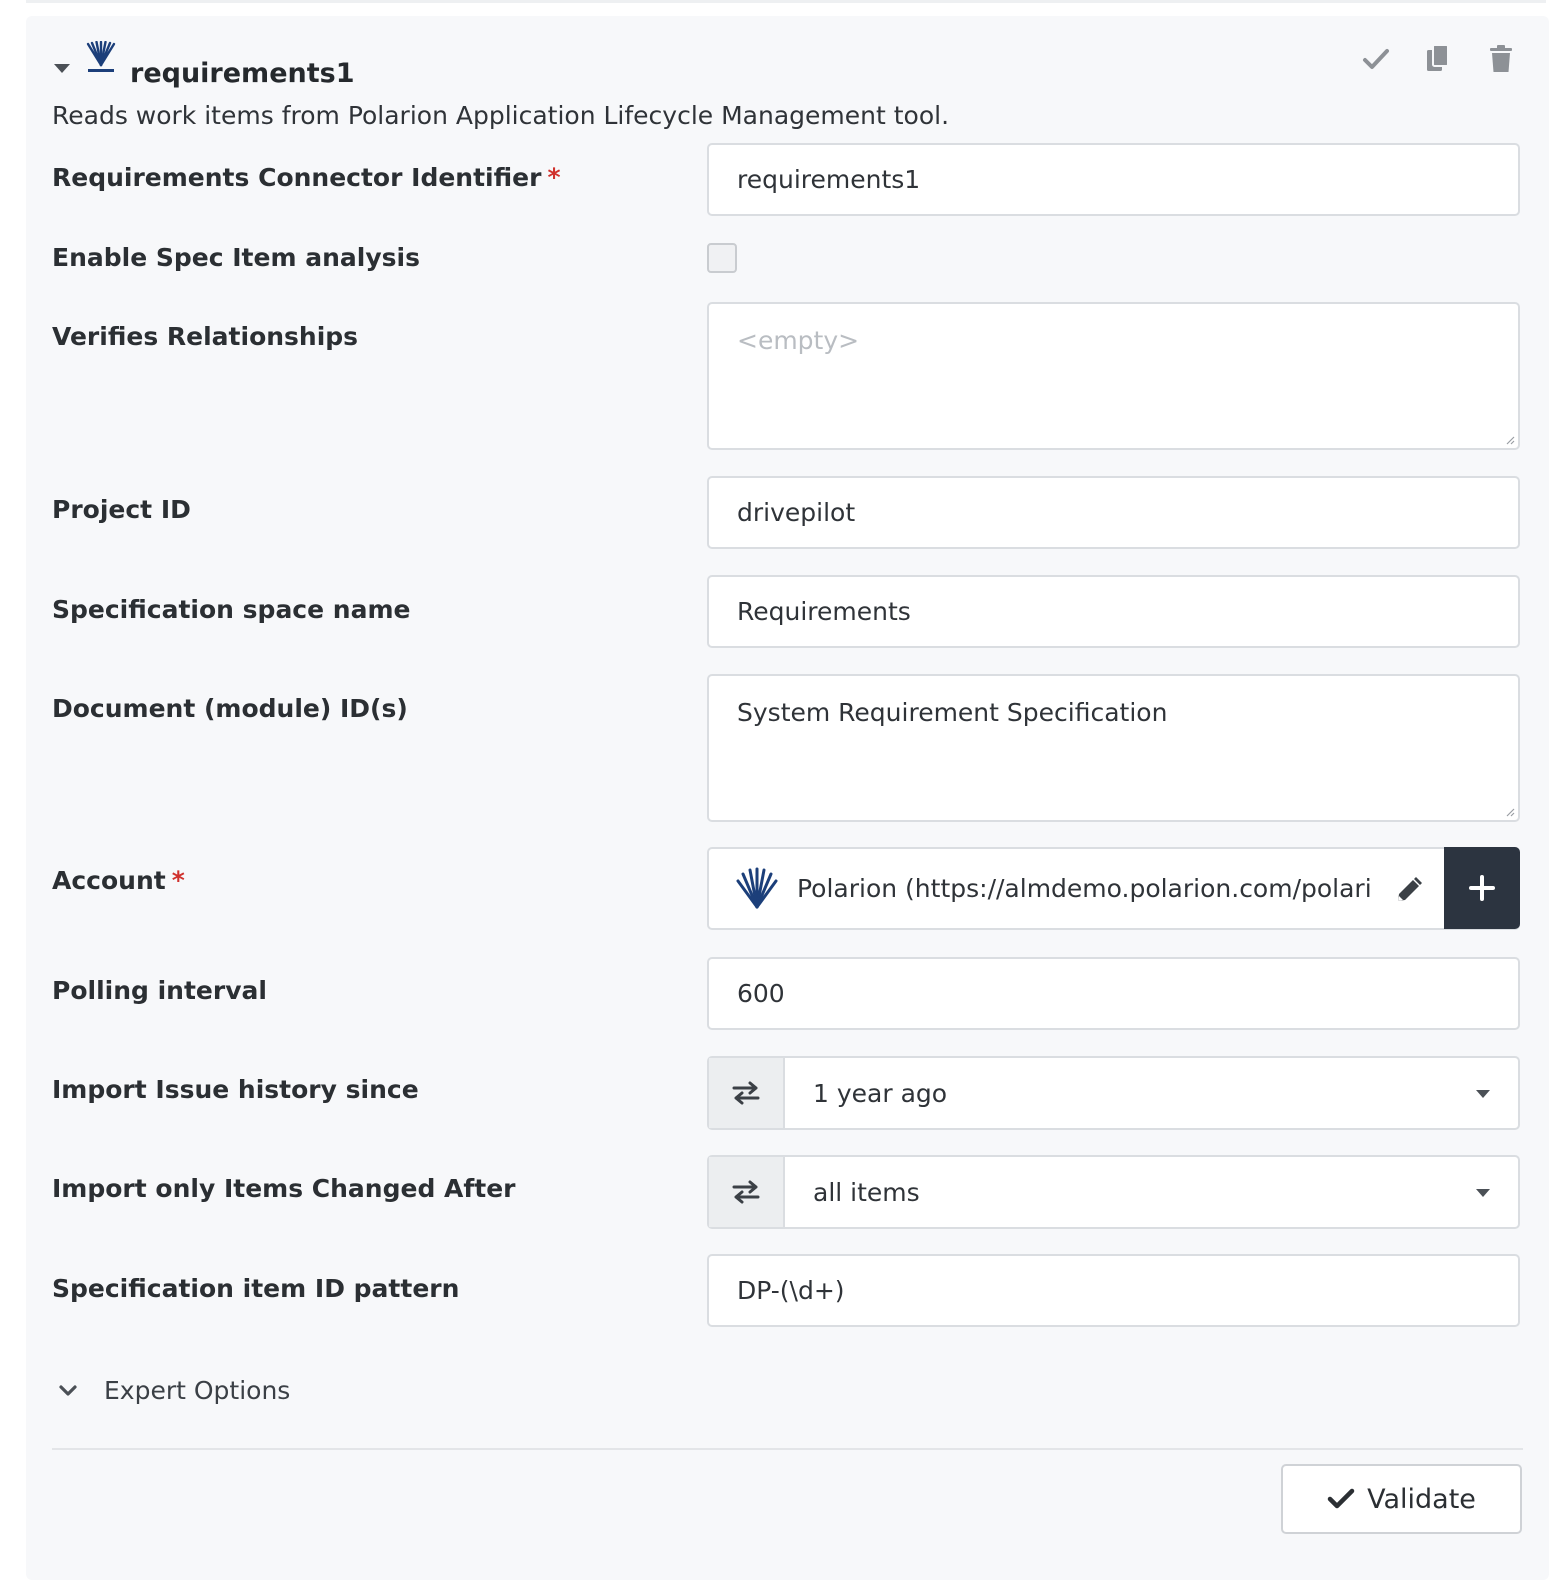 Image resolution: width=1561 pixels, height=1580 pixels. What do you see at coordinates (1113, 179) in the screenshot?
I see `identifier-input: requirements1` at bounding box center [1113, 179].